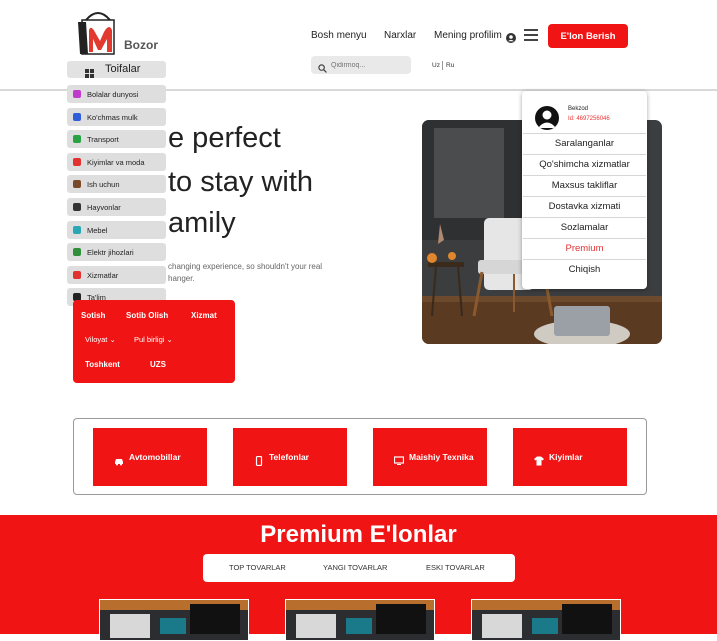 This screenshot has height=641, width=717. Describe the element at coordinates (102, 364) in the screenshot. I see `region-value: Toshkent` at that location.